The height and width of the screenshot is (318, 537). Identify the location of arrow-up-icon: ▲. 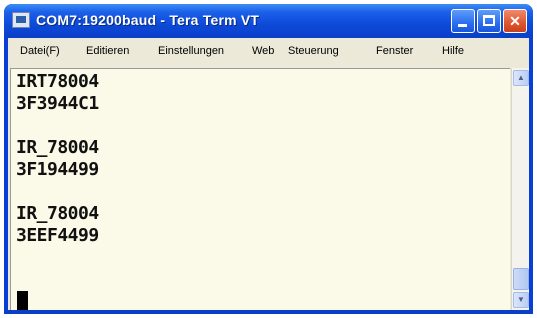
(521, 77).